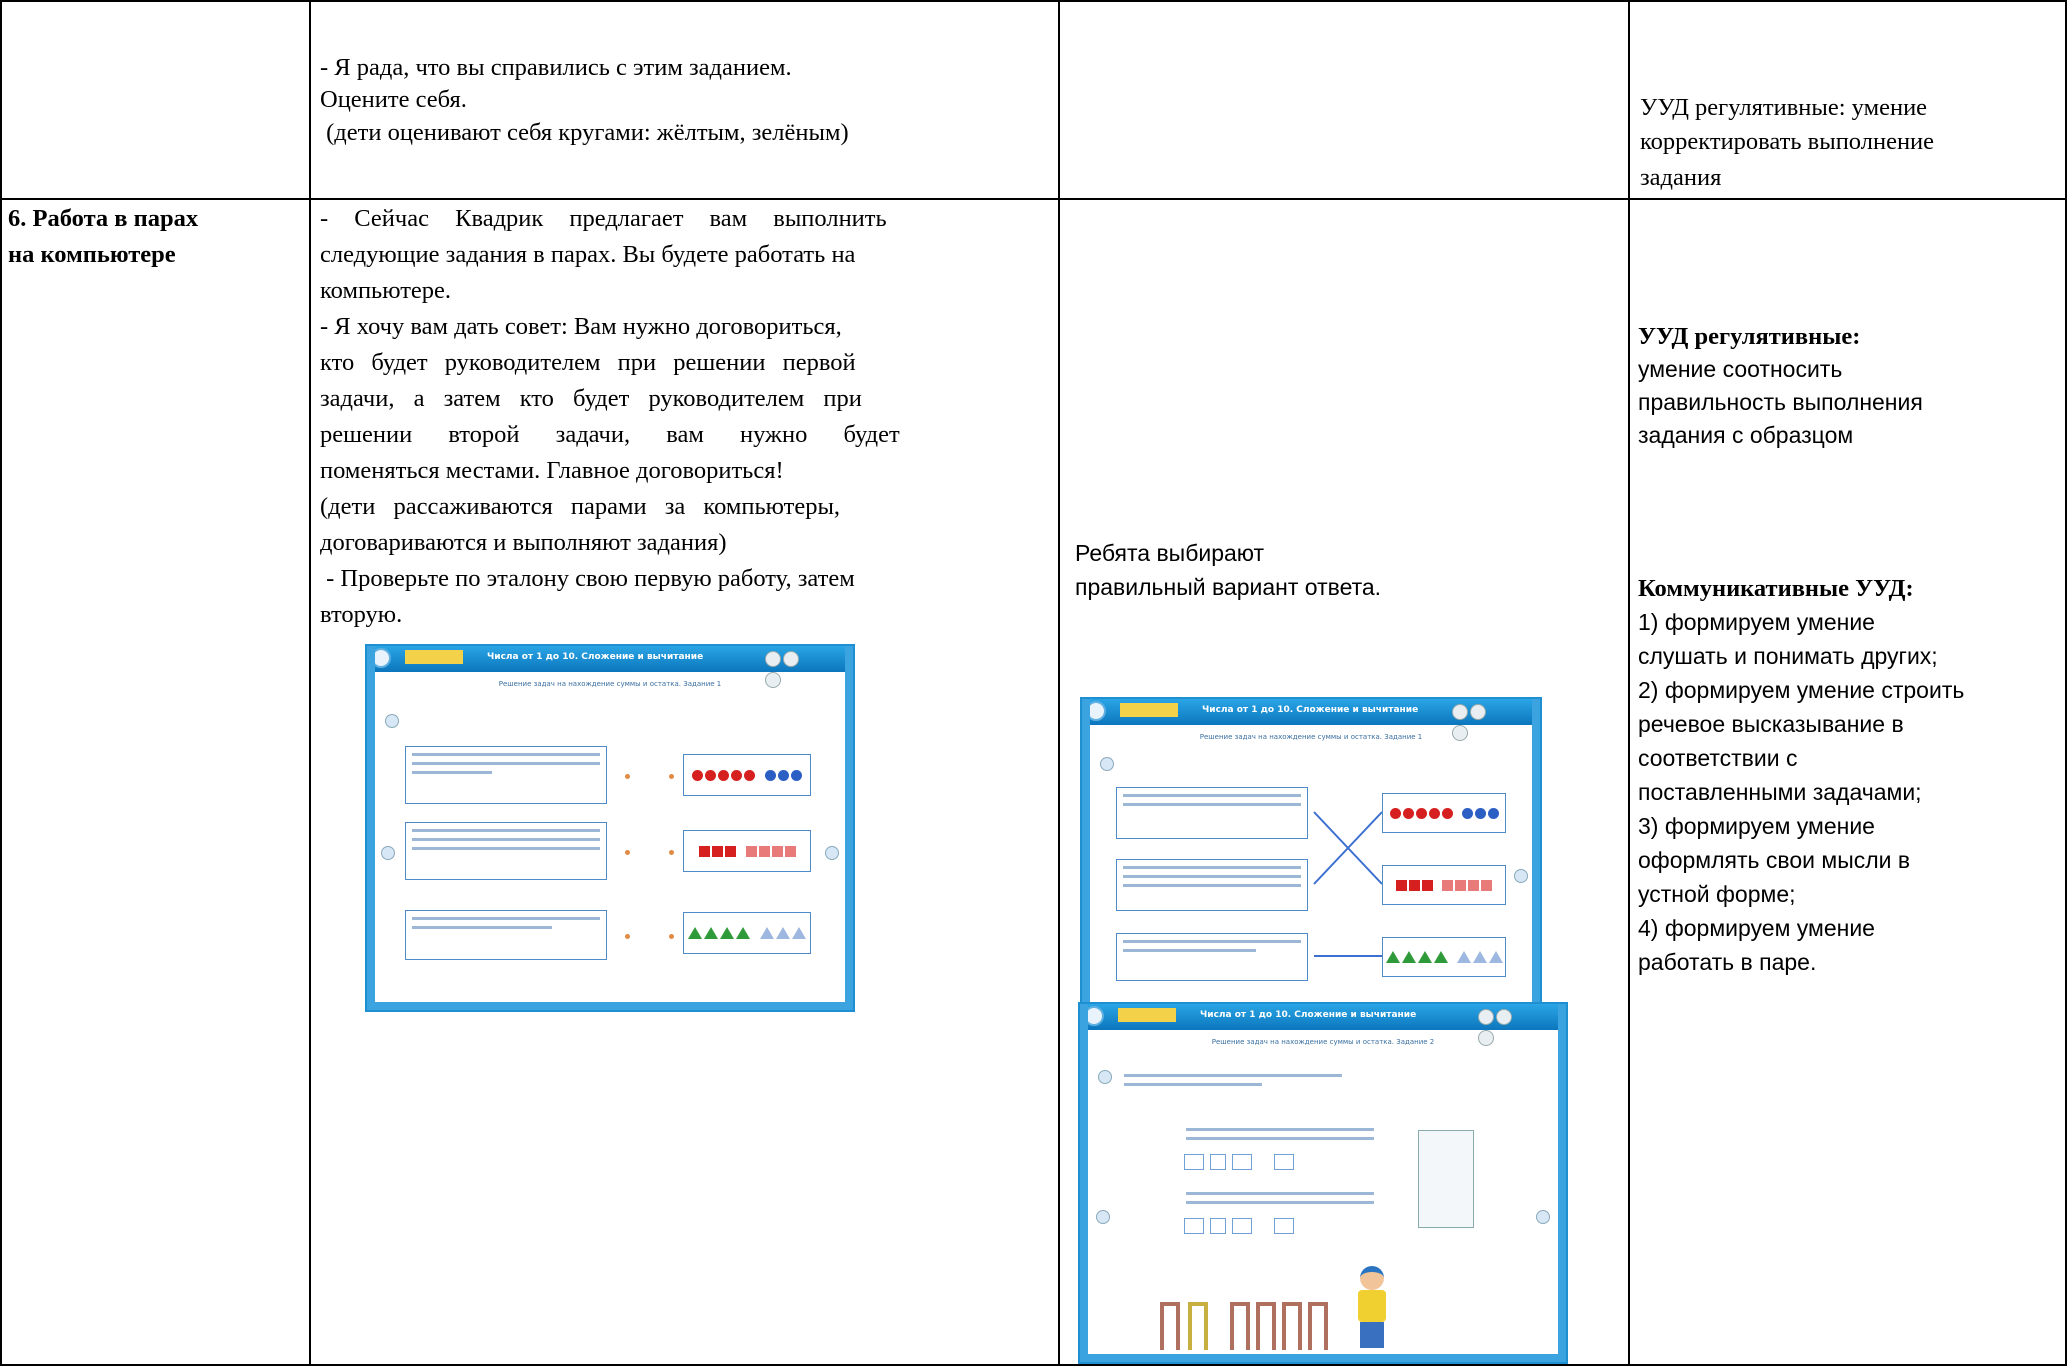 The image size is (2067, 1366). I want to click on text-line: УУД регулятивные: умение, so click(1784, 107).